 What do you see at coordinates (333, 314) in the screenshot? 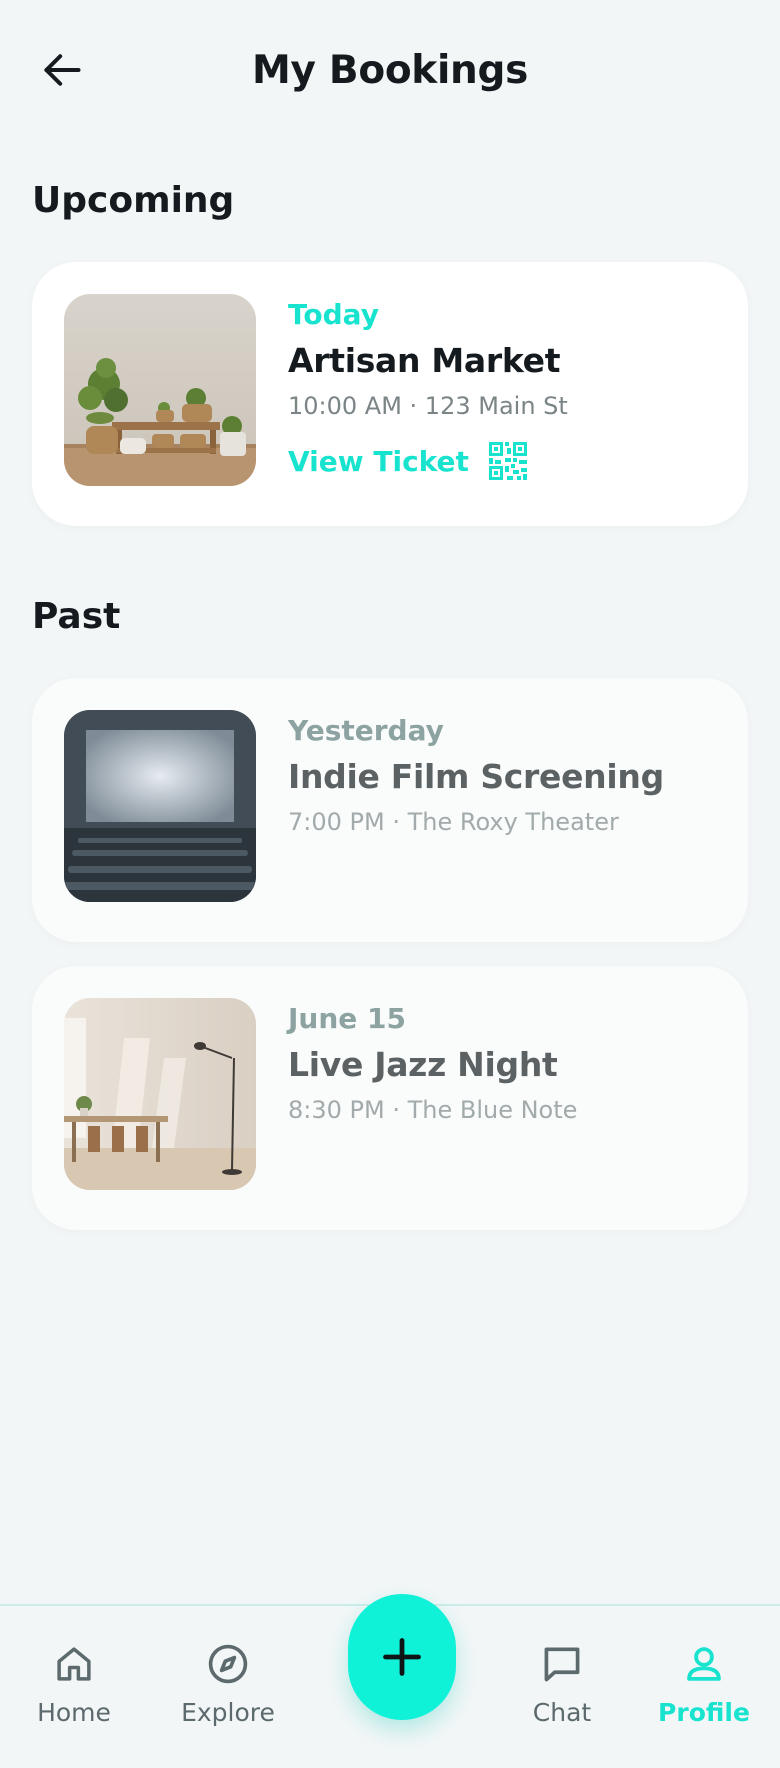
I see `booking-date: Today` at bounding box center [333, 314].